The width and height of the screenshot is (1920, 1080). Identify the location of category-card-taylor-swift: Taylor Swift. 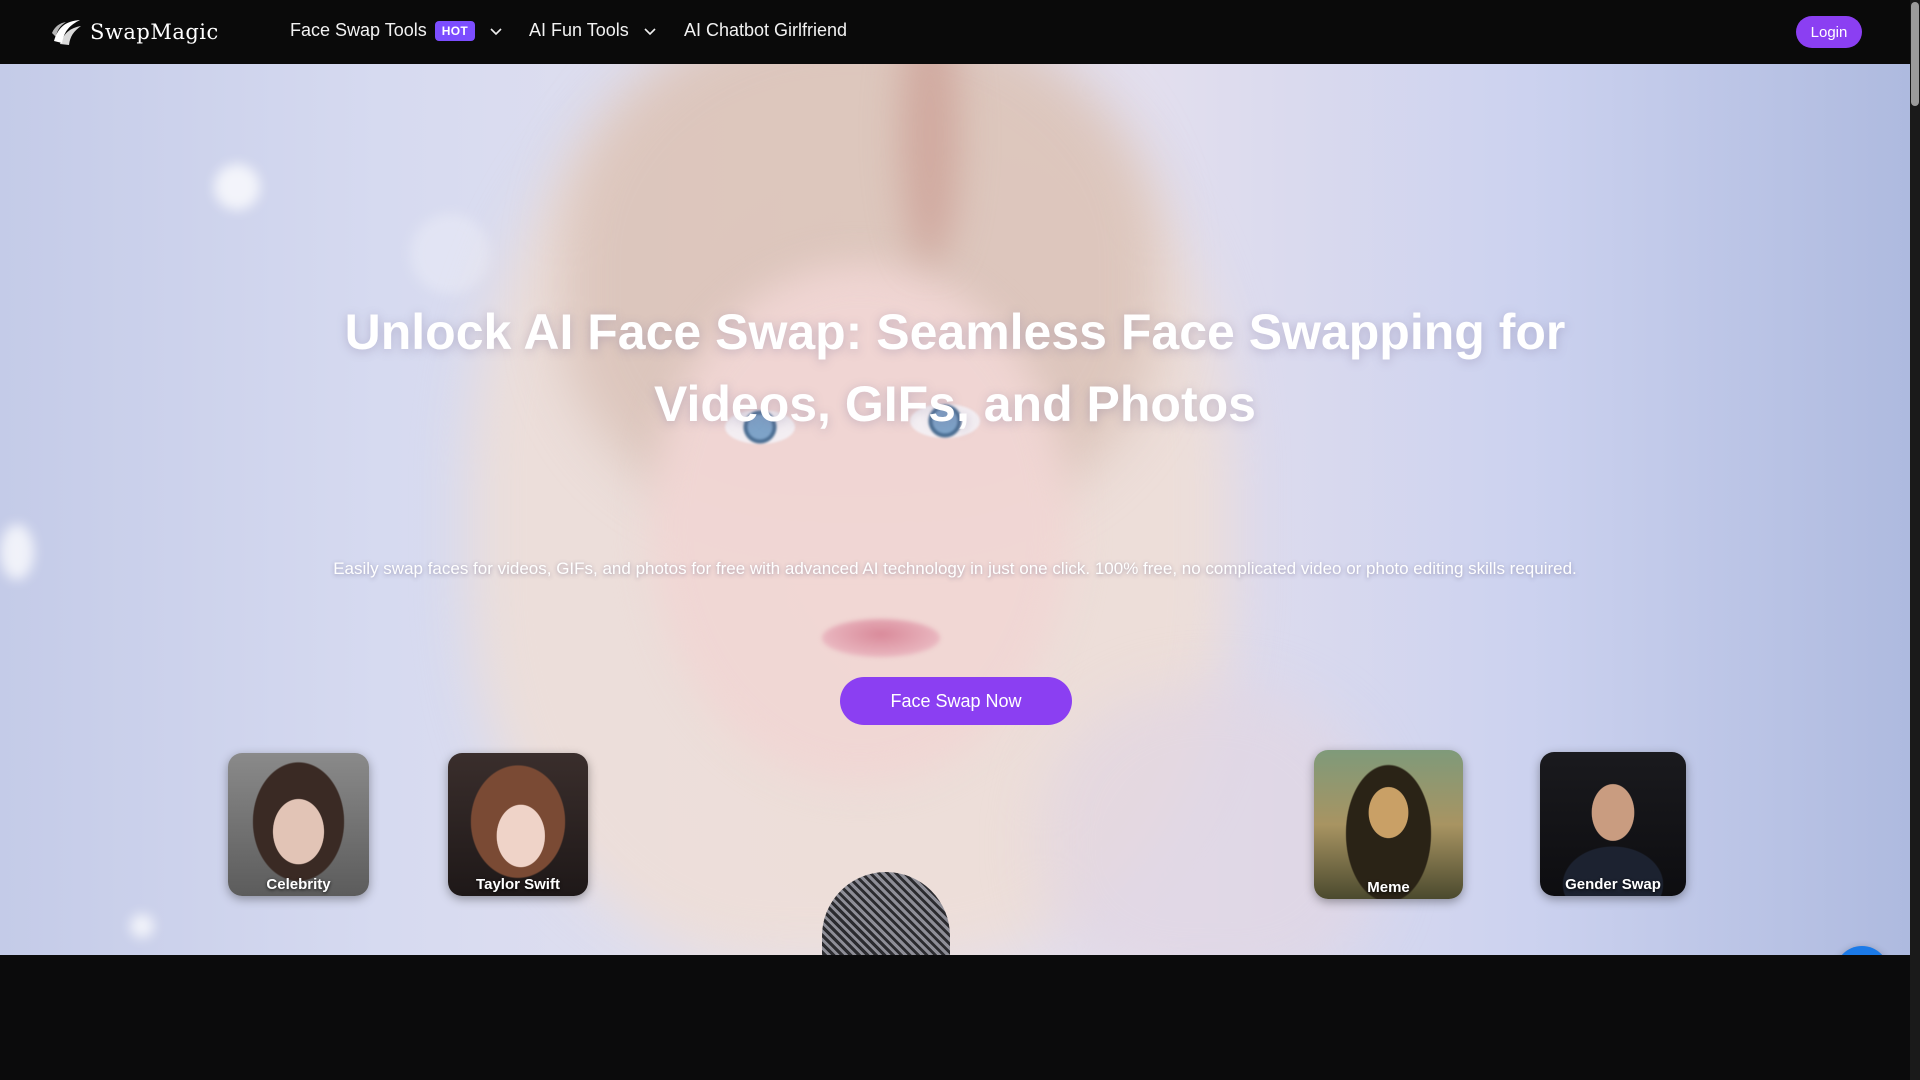
(518, 824).